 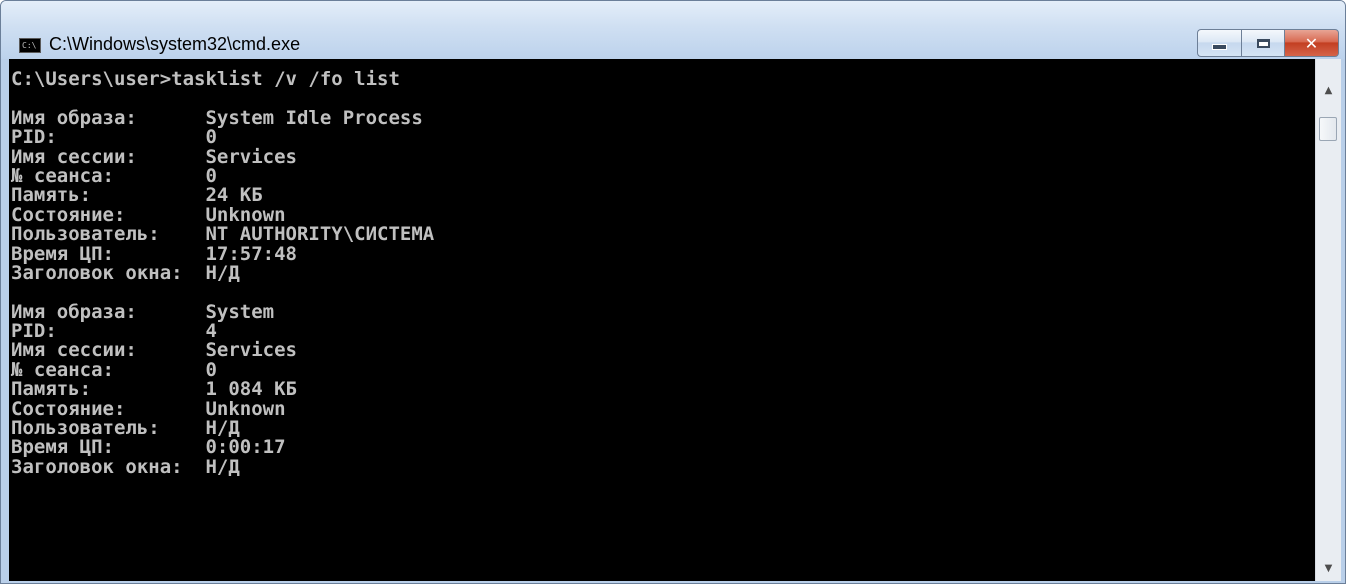 I want to click on vertical-scrollbar: ▲ ▼, so click(x=1328, y=320).